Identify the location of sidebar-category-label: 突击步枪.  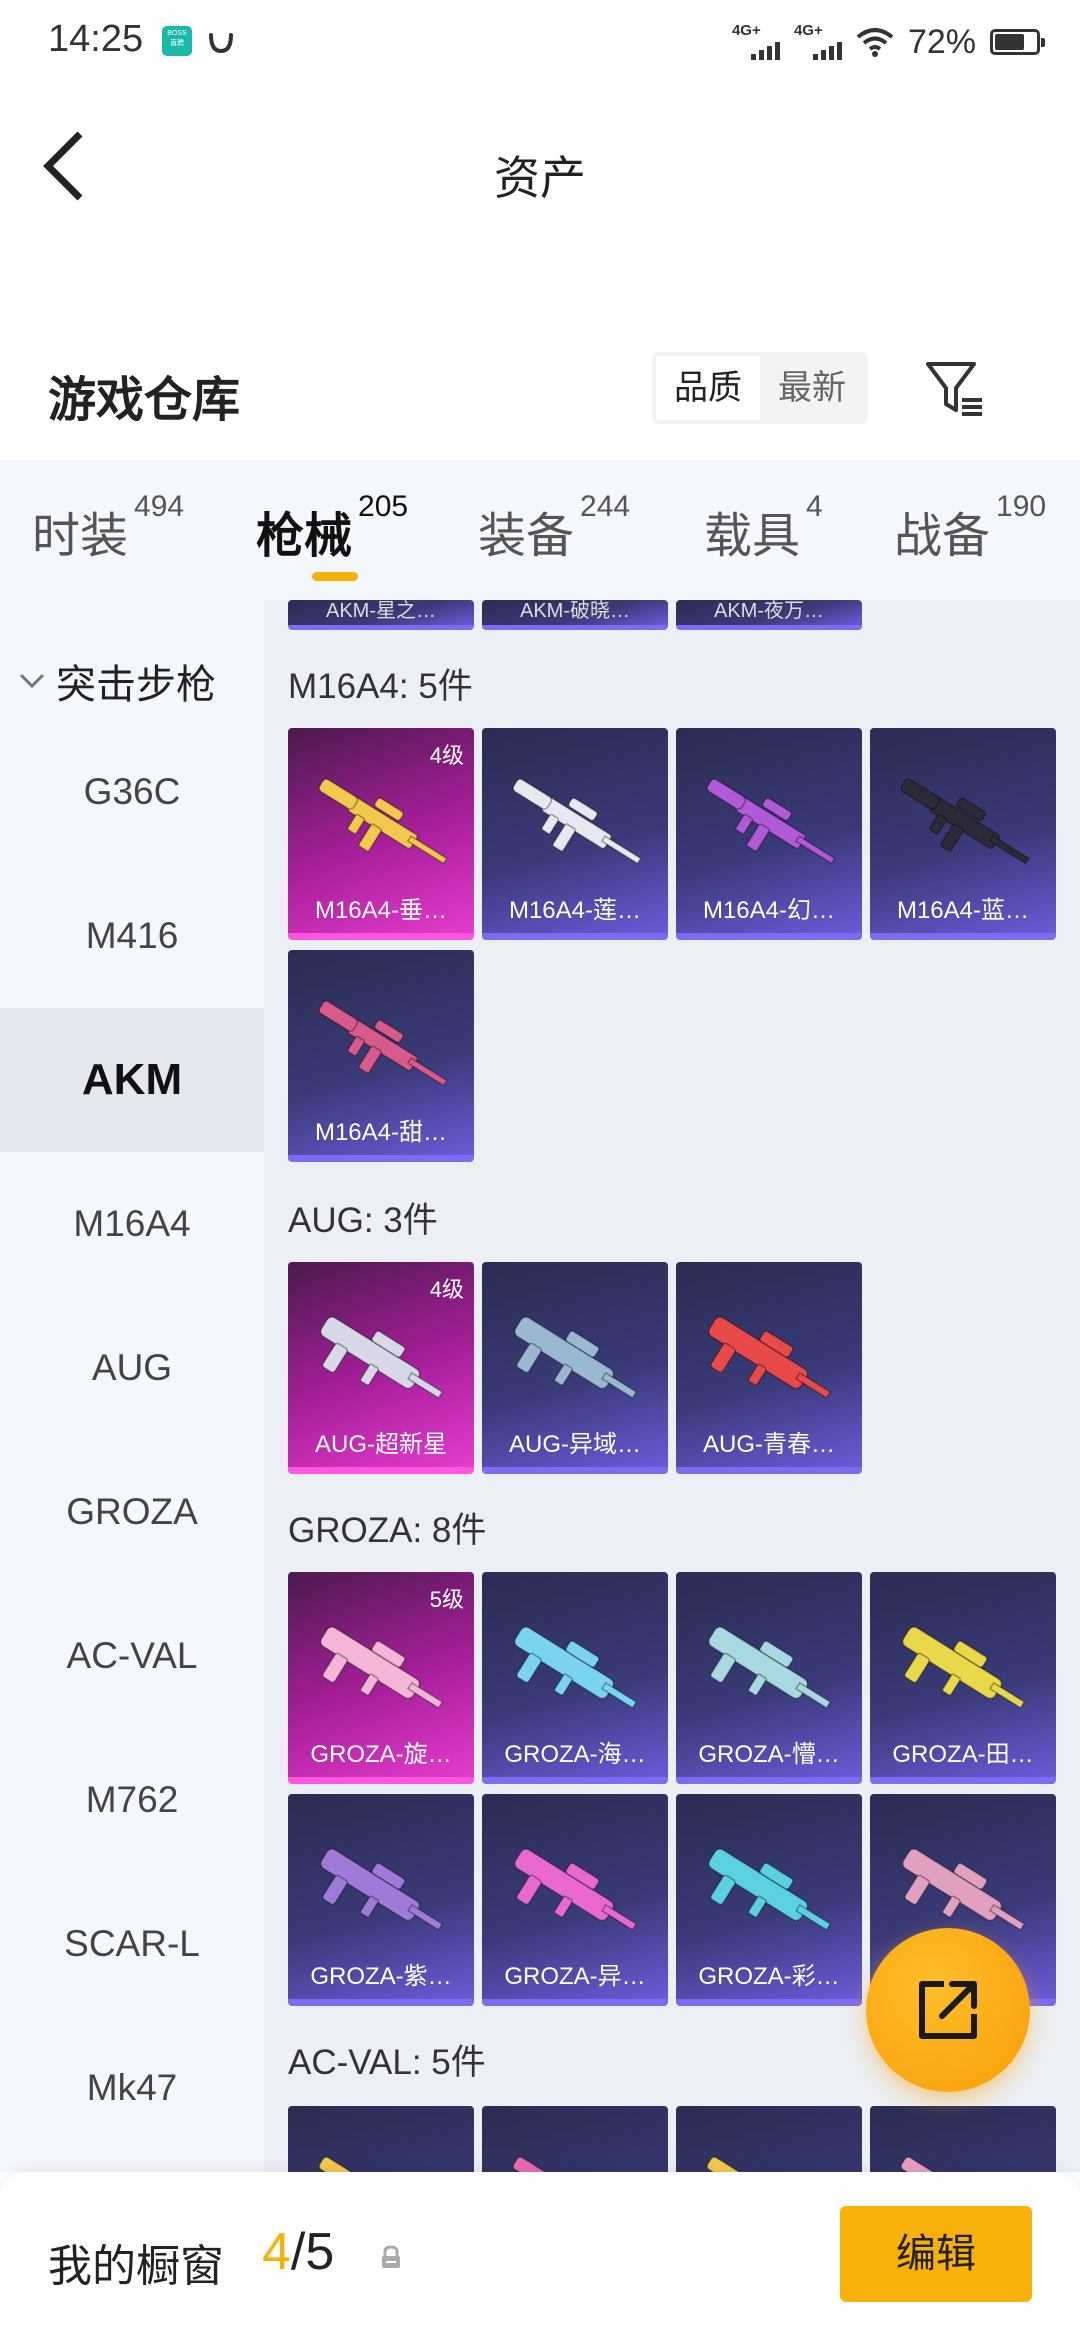
(136, 685).